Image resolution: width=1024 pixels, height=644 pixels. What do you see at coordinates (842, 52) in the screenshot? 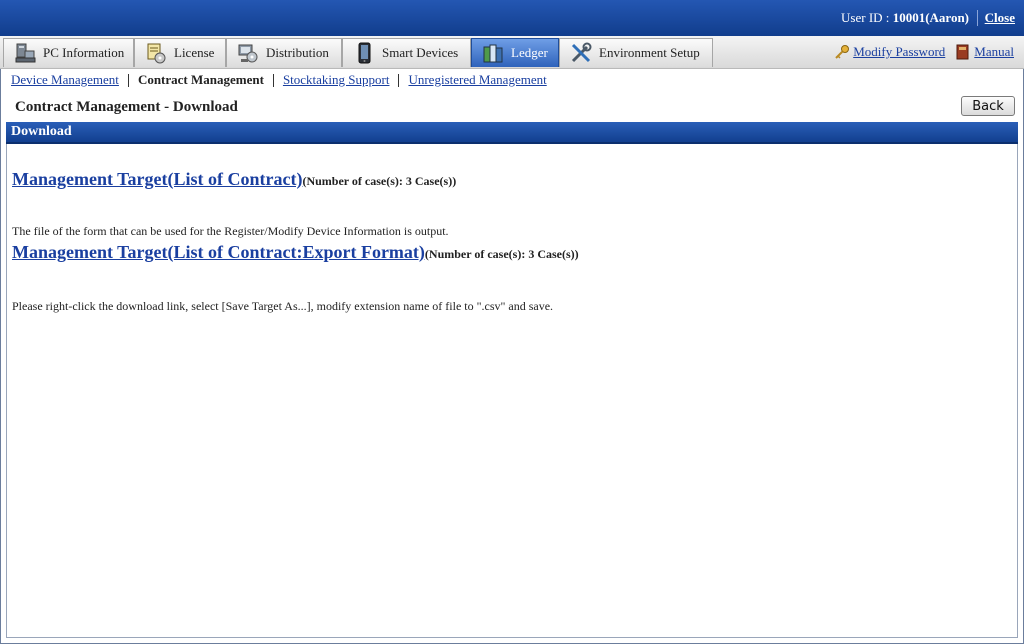
I see `key-icon` at bounding box center [842, 52].